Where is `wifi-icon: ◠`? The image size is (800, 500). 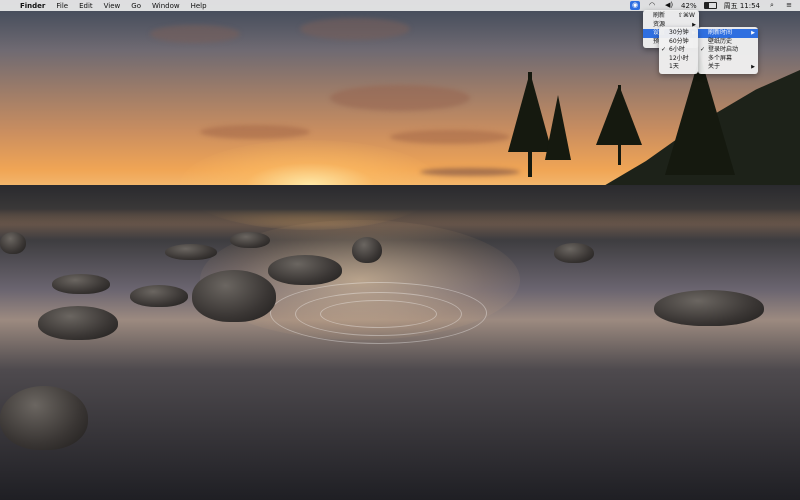
wifi-icon: ◠ is located at coordinates (652, 5).